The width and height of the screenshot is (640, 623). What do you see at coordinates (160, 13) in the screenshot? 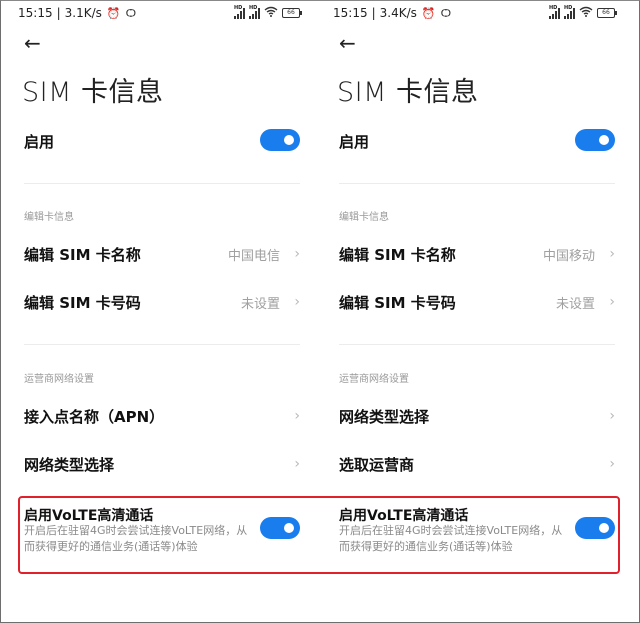
I see `status-bar: 15:15 | 3.1K/s ⏰ Ѻ HD HD 66` at bounding box center [160, 13].